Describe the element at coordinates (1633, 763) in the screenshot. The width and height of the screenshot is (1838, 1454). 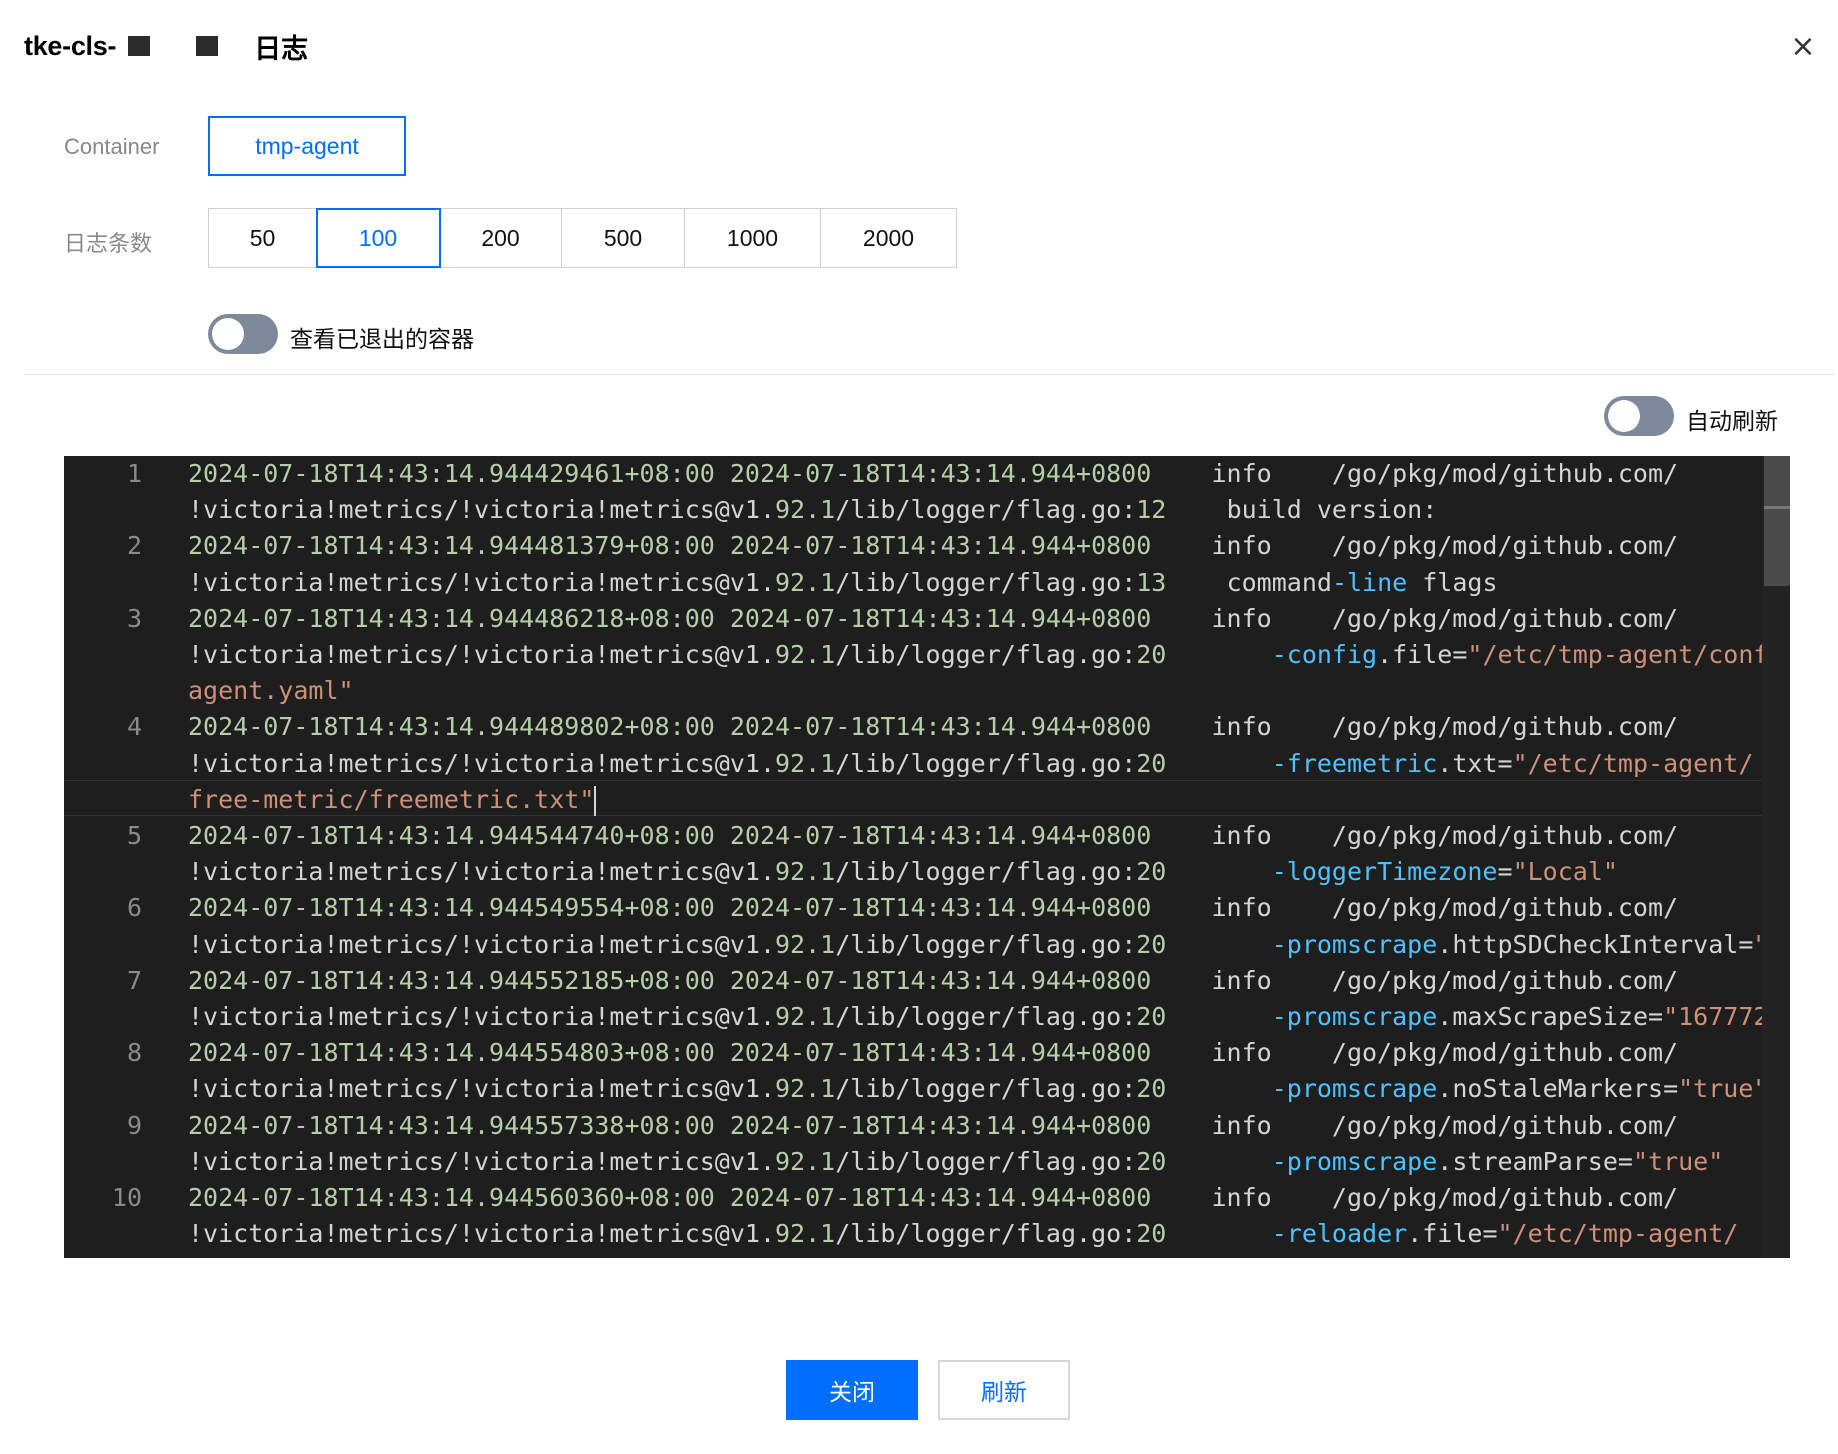
I see `log-token: "/etc/tmp-agent/` at that location.